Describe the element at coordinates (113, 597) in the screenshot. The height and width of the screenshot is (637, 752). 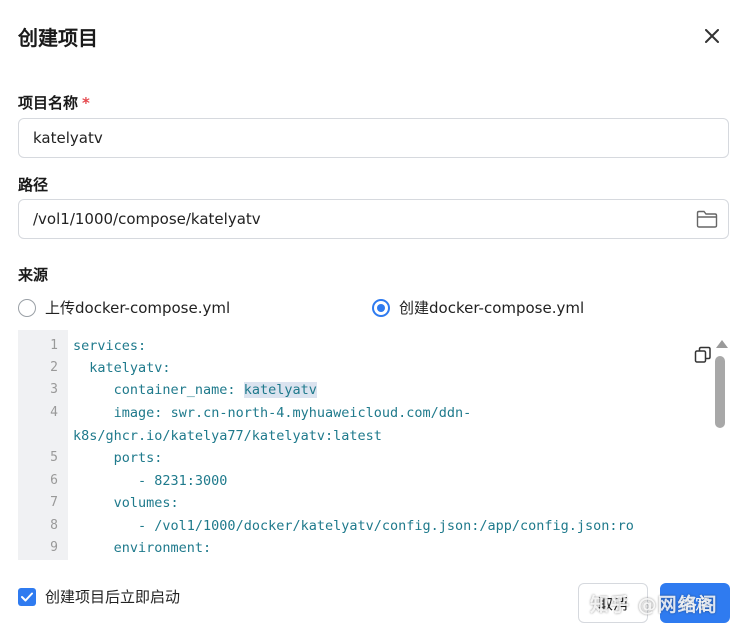
I see `autostart-label: 创建项目后立即启动` at that location.